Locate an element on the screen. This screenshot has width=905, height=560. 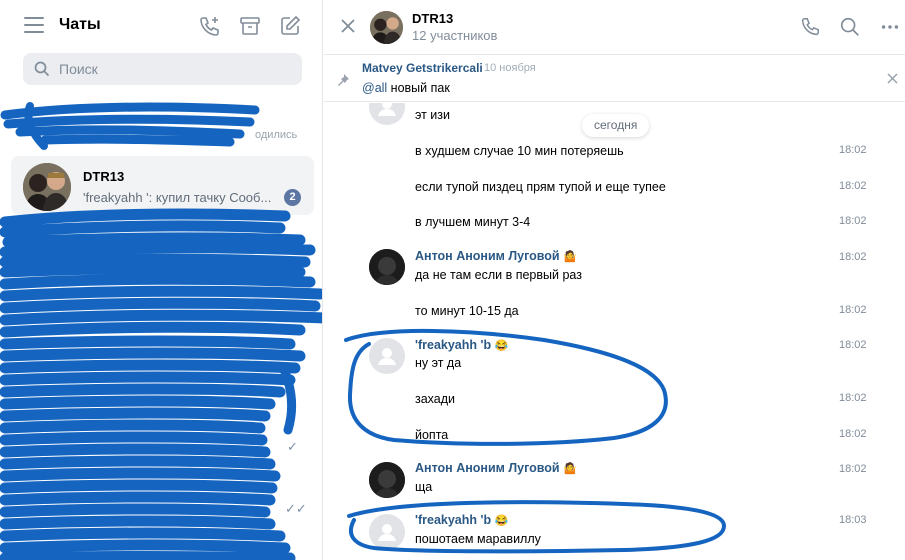
unread-badge: 2 is located at coordinates (292, 197).